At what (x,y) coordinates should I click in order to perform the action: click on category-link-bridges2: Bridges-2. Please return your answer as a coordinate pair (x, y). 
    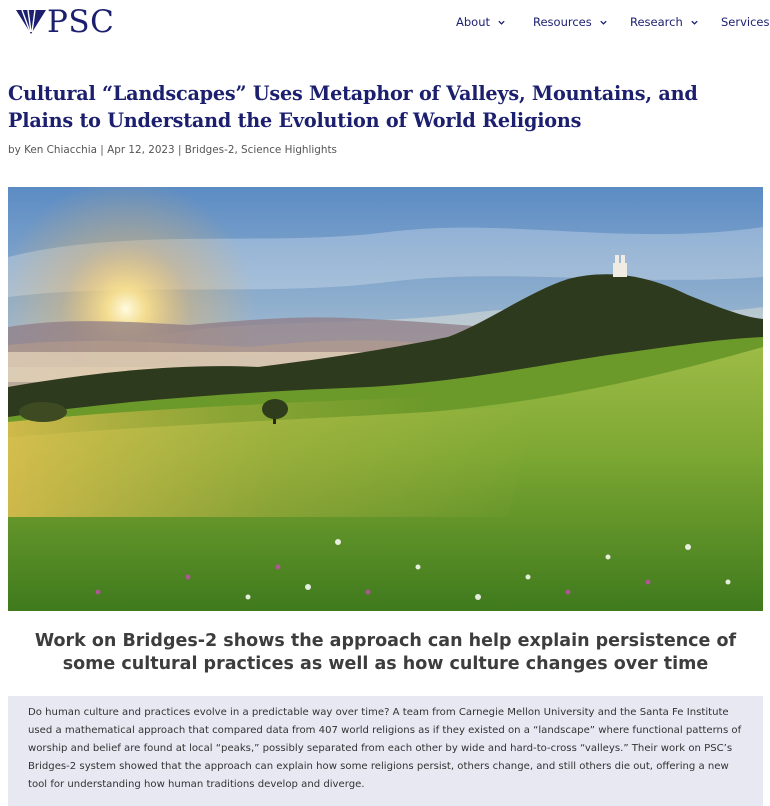
    Looking at the image, I should click on (210, 150).